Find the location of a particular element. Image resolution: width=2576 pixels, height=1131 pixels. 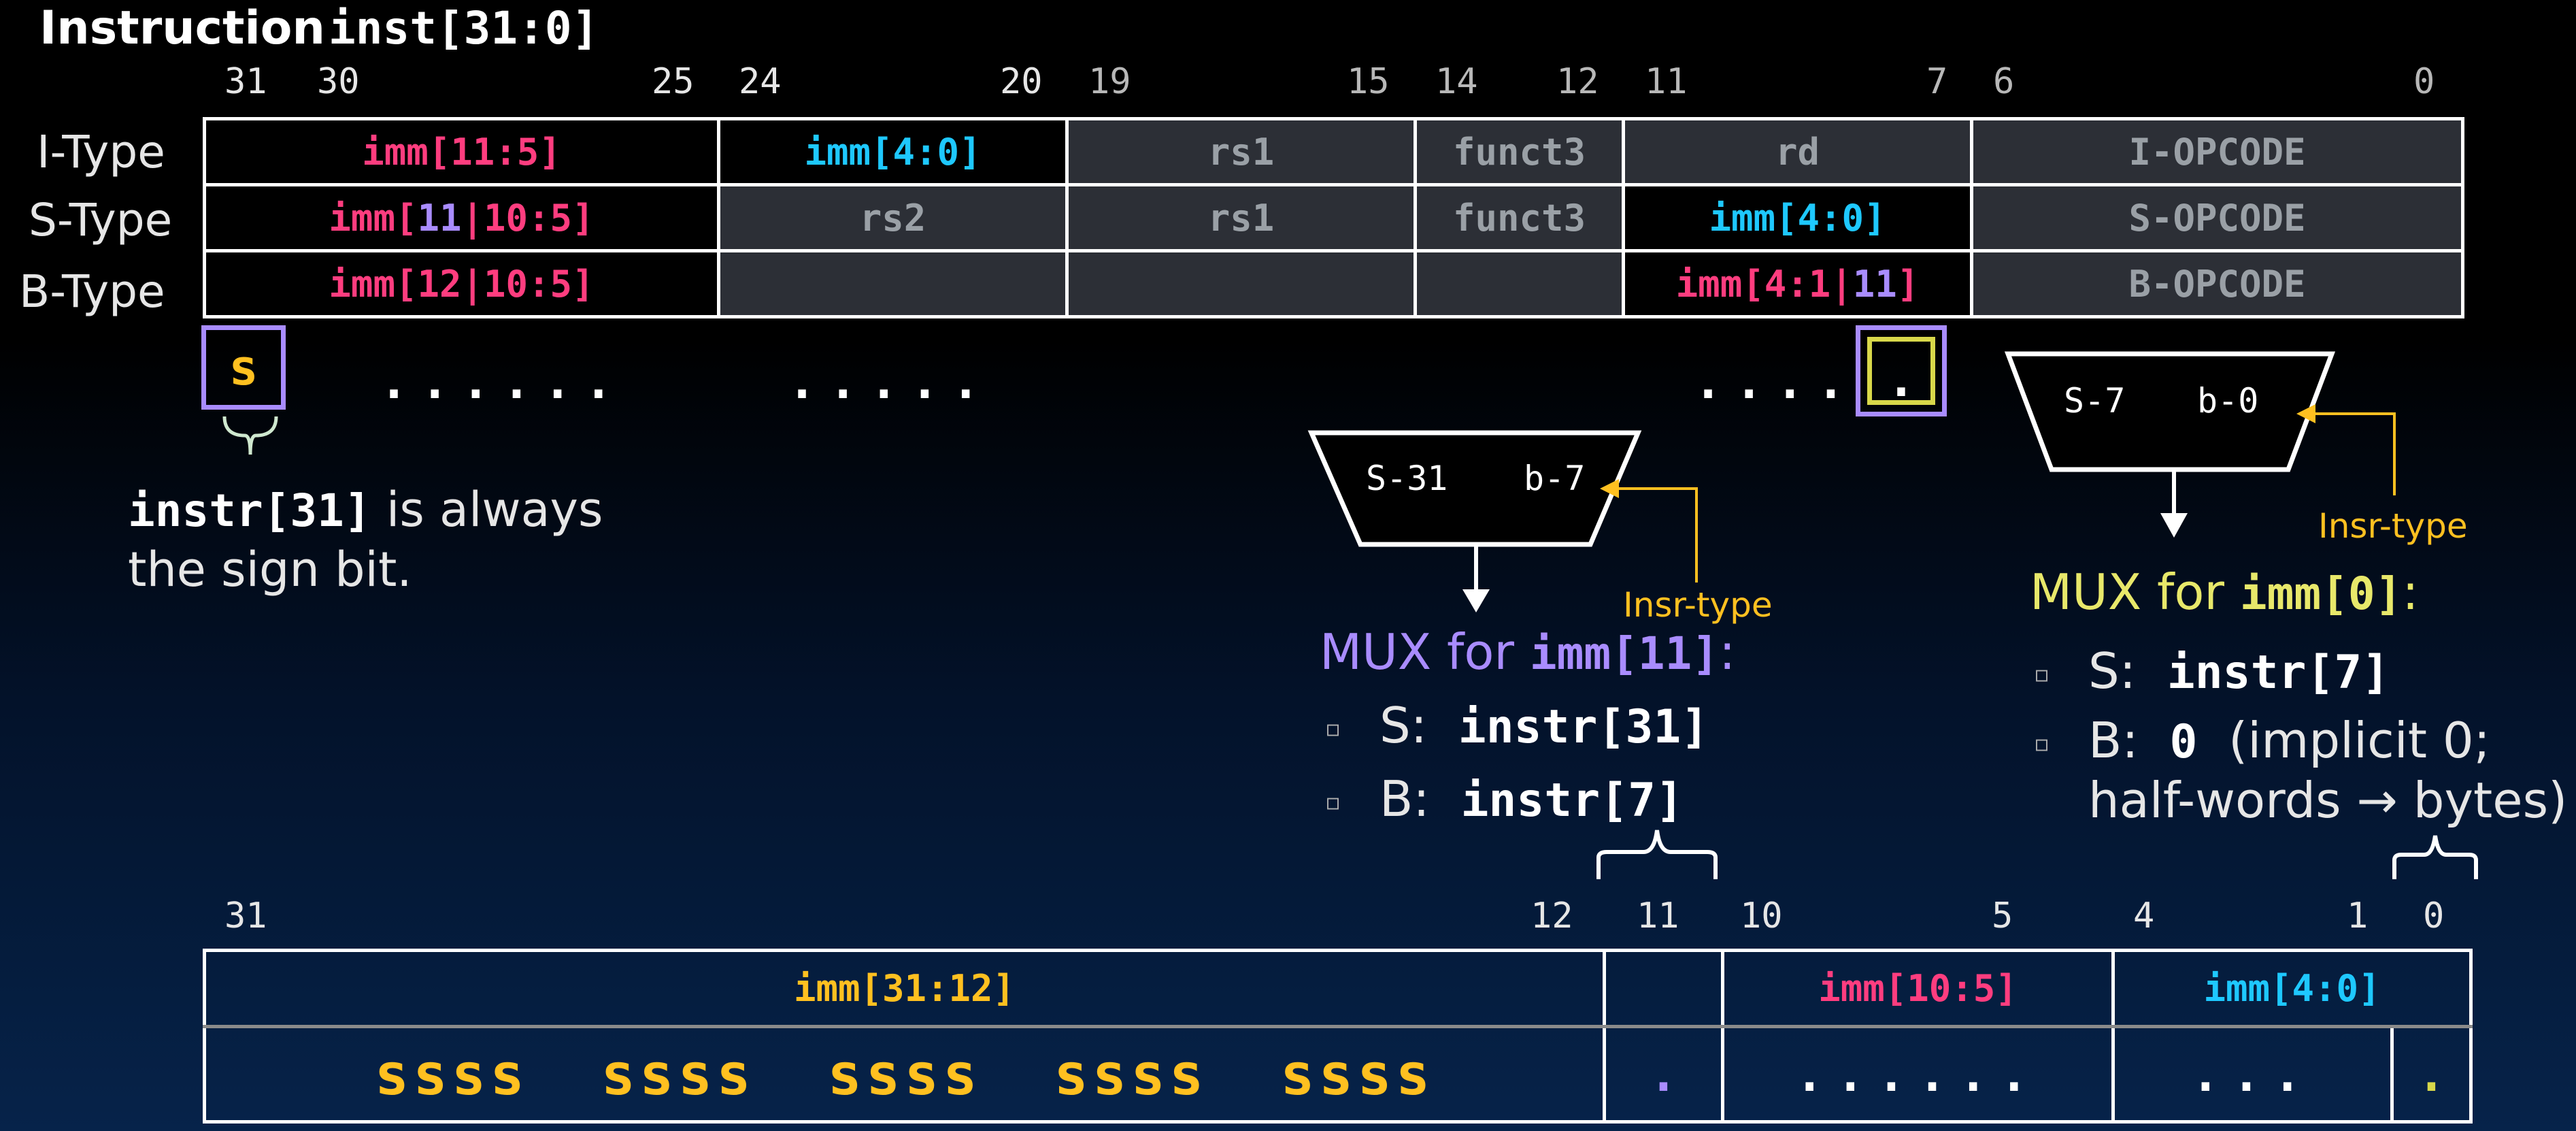

mux0-shape is located at coordinates (2170, 411).